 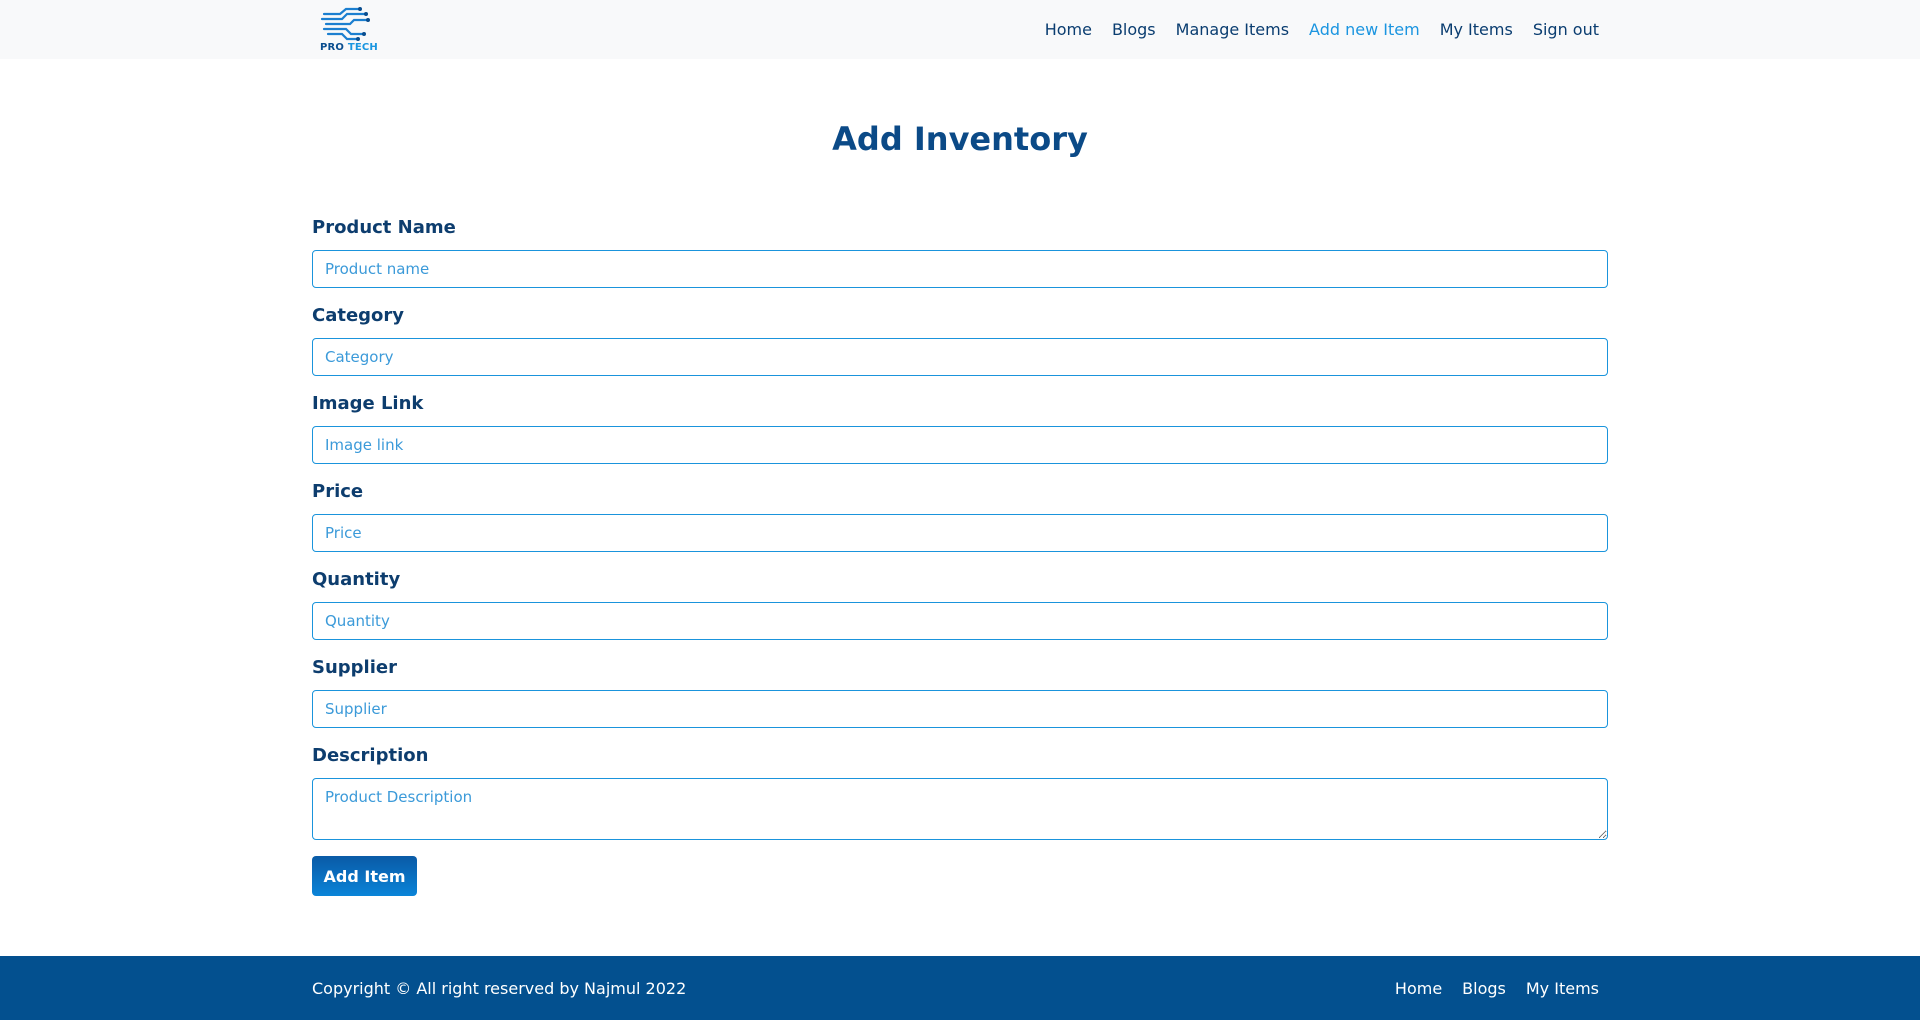 I want to click on image-link-label: Image Link, so click(x=368, y=403).